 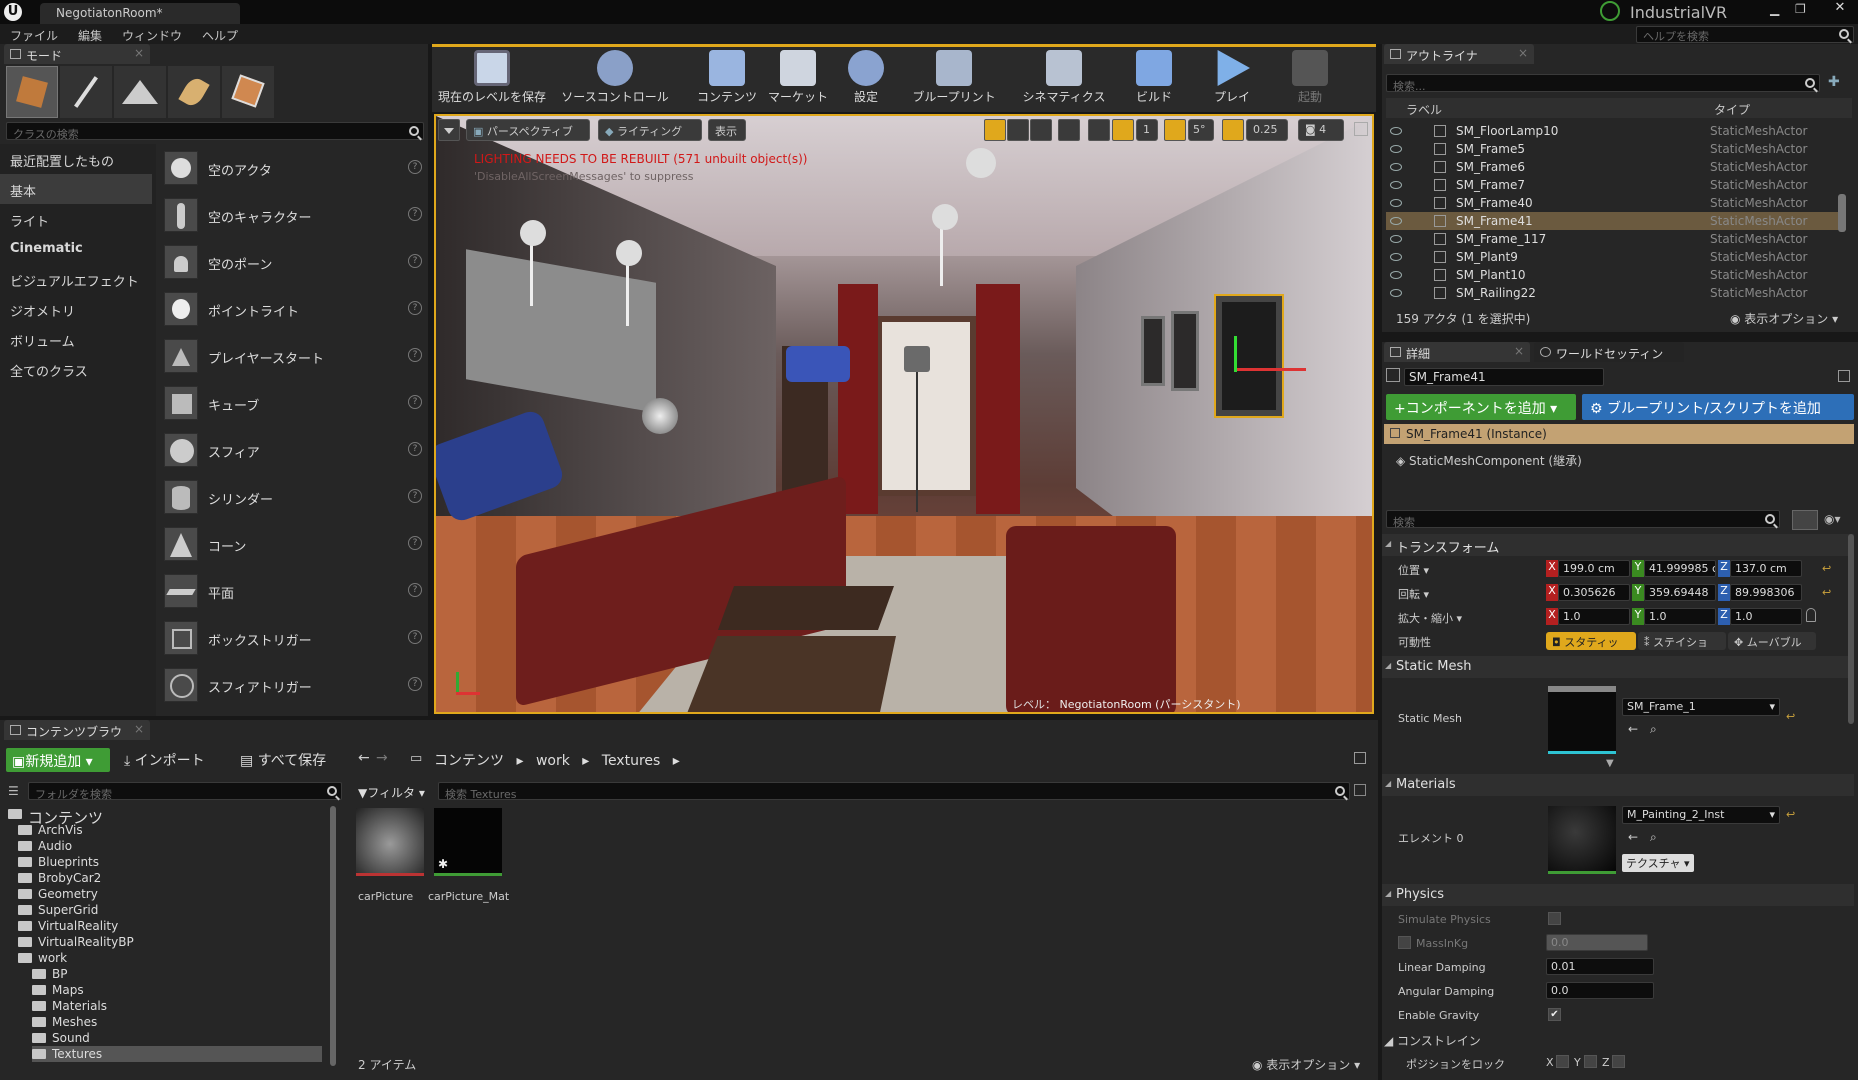 I want to click on scale-x-field: 1.0, so click(x=1594, y=616).